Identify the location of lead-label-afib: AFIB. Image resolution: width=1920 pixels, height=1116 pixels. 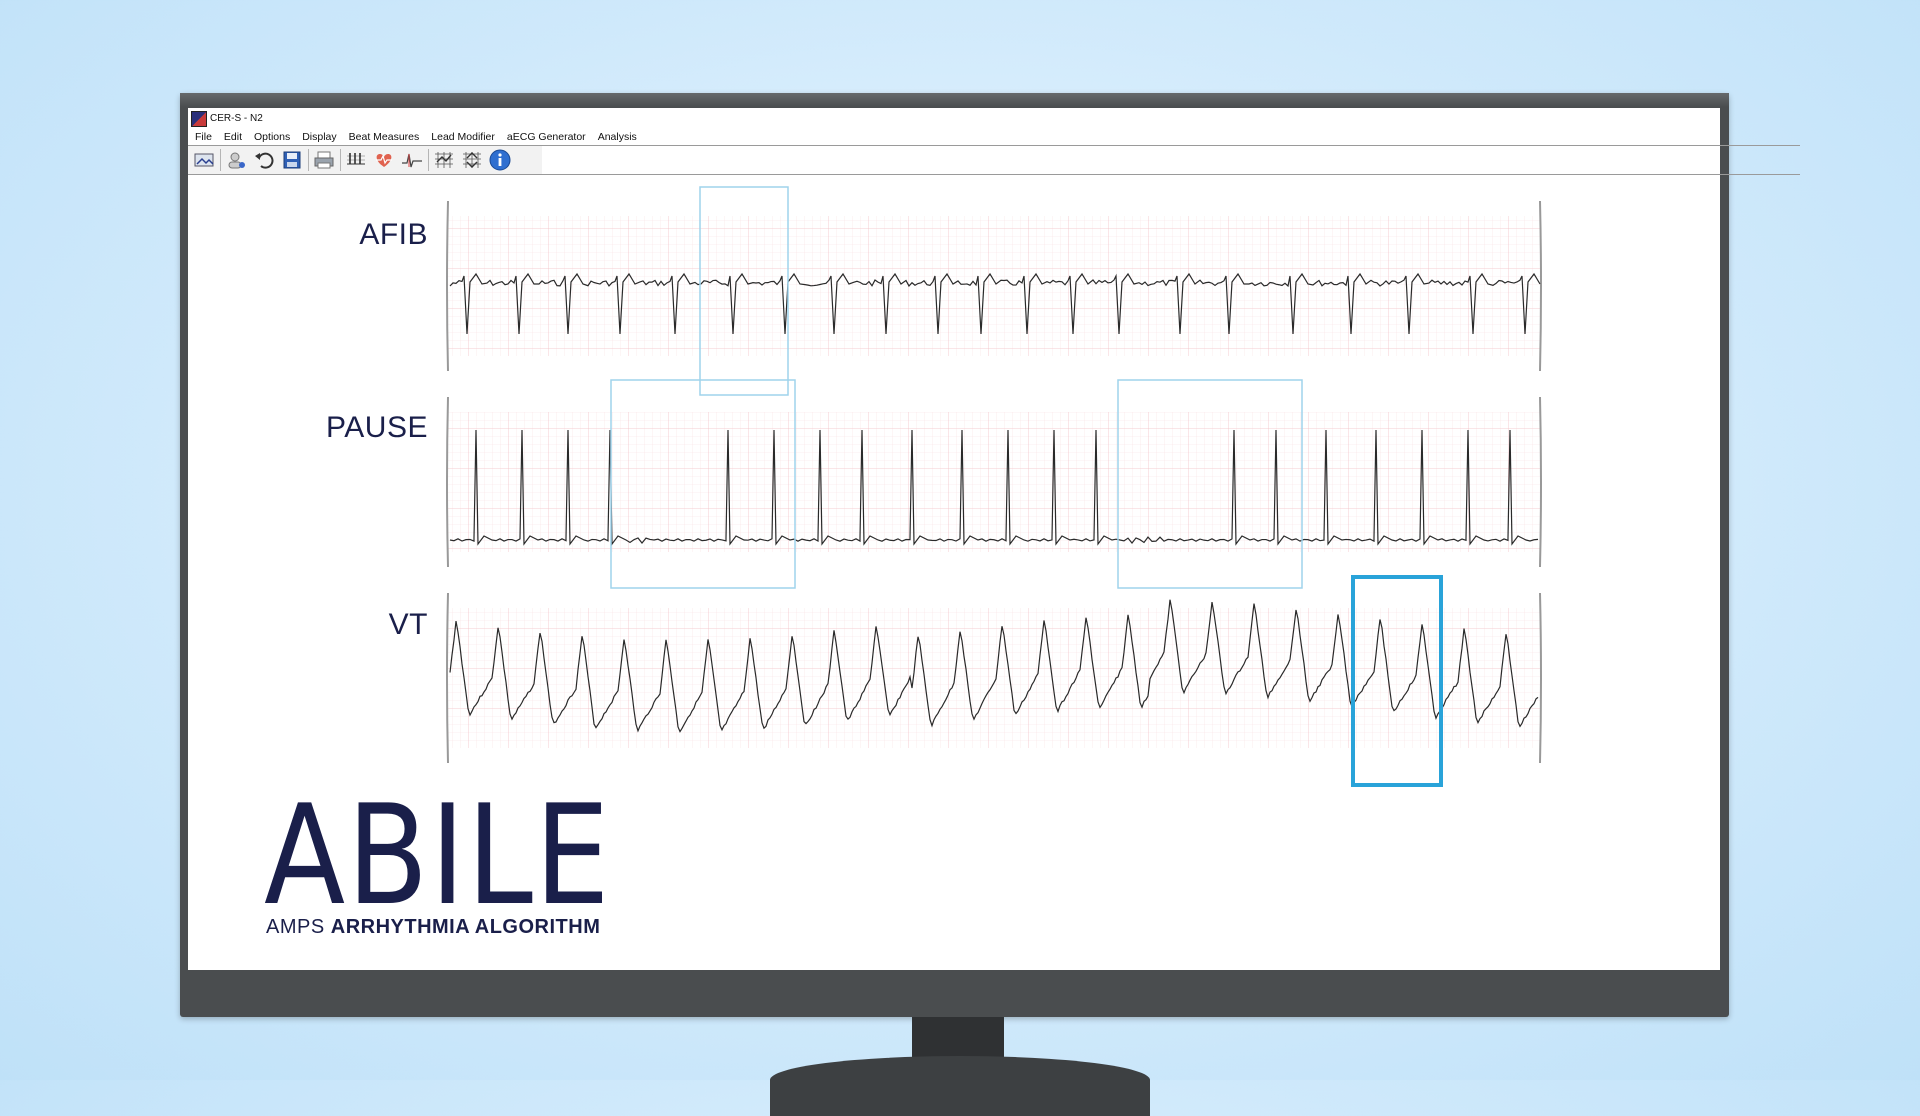
(393, 234).